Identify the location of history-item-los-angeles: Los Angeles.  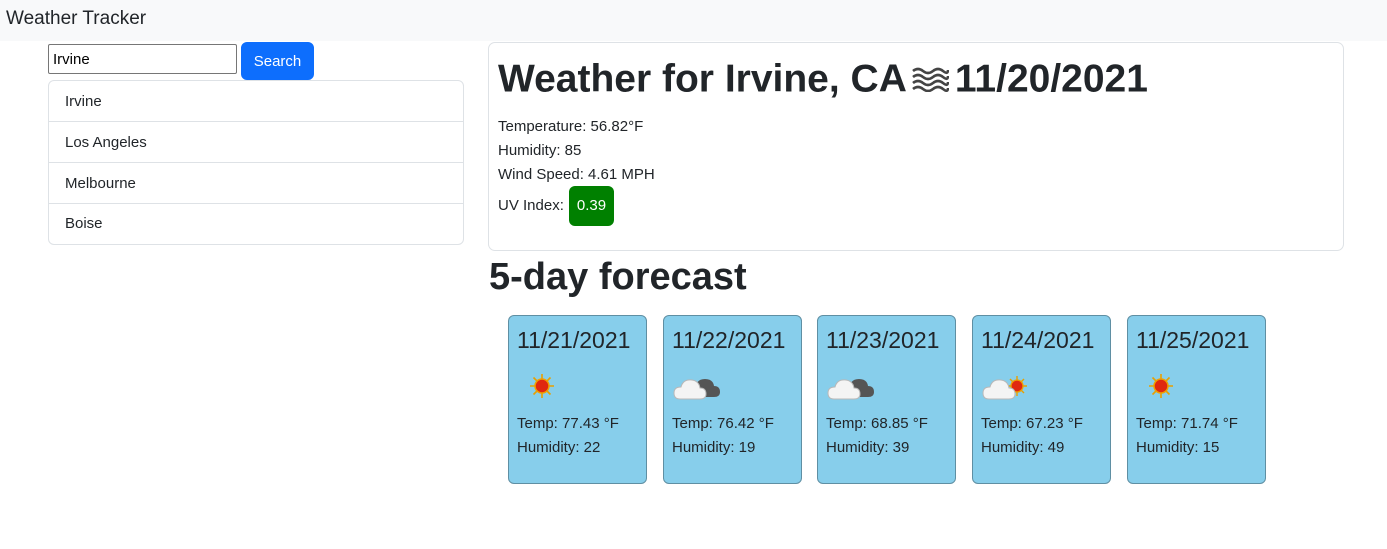
(256, 142).